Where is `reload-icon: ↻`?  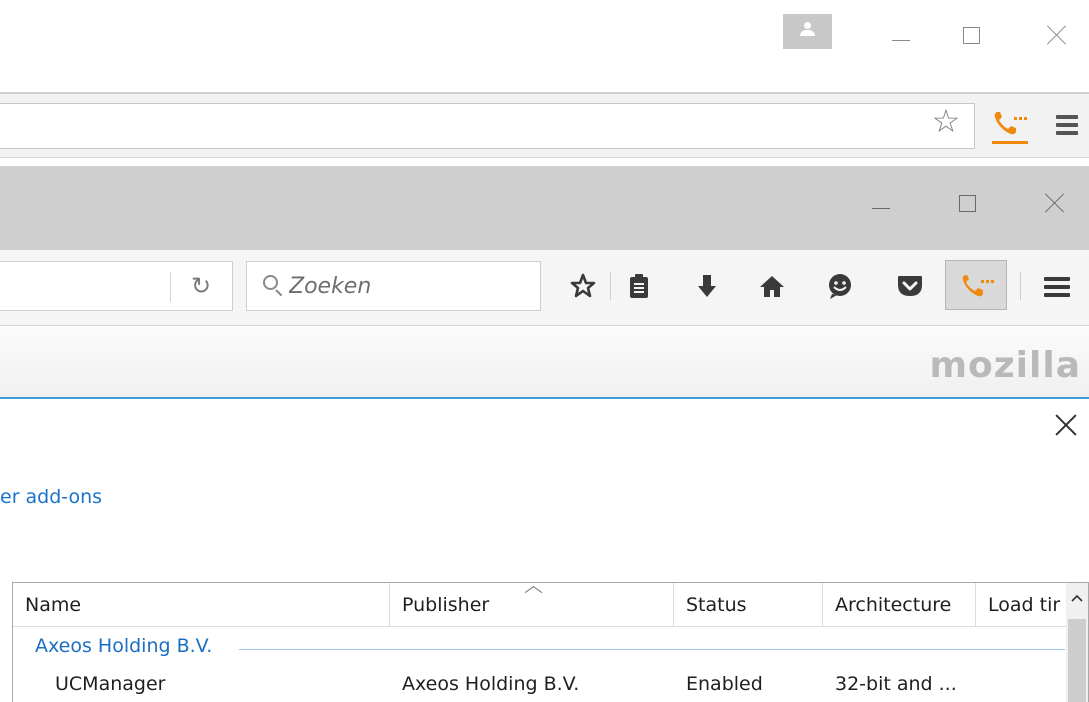
reload-icon: ↻ is located at coordinates (201, 286).